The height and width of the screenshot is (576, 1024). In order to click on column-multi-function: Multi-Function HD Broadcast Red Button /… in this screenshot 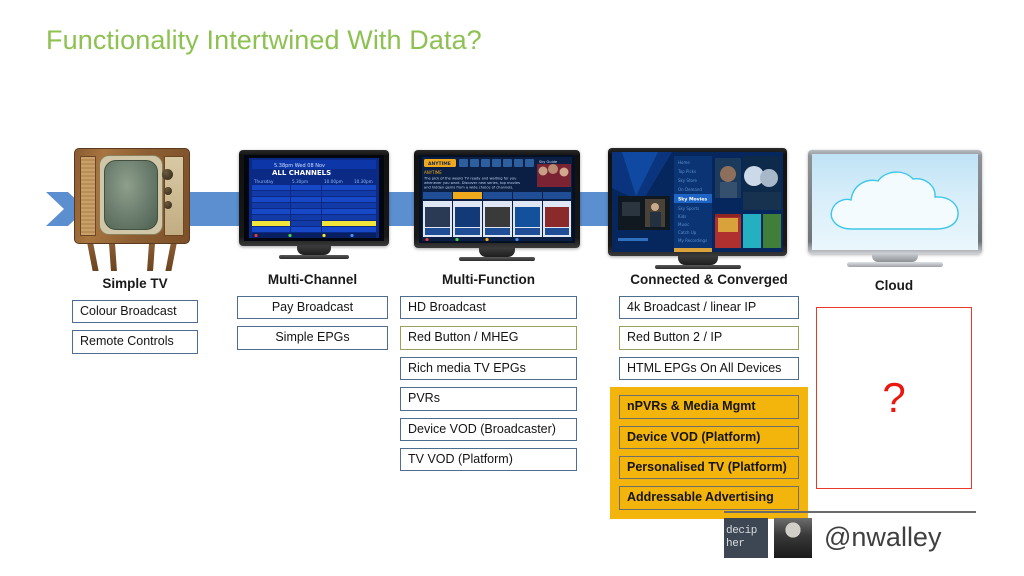, I will do `click(488, 375)`.